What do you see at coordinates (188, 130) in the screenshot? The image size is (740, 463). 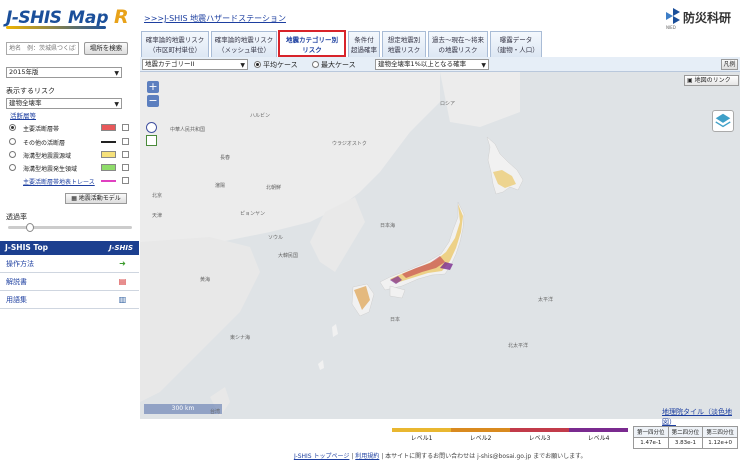 I see `place-label: 中華人民共和国` at bounding box center [188, 130].